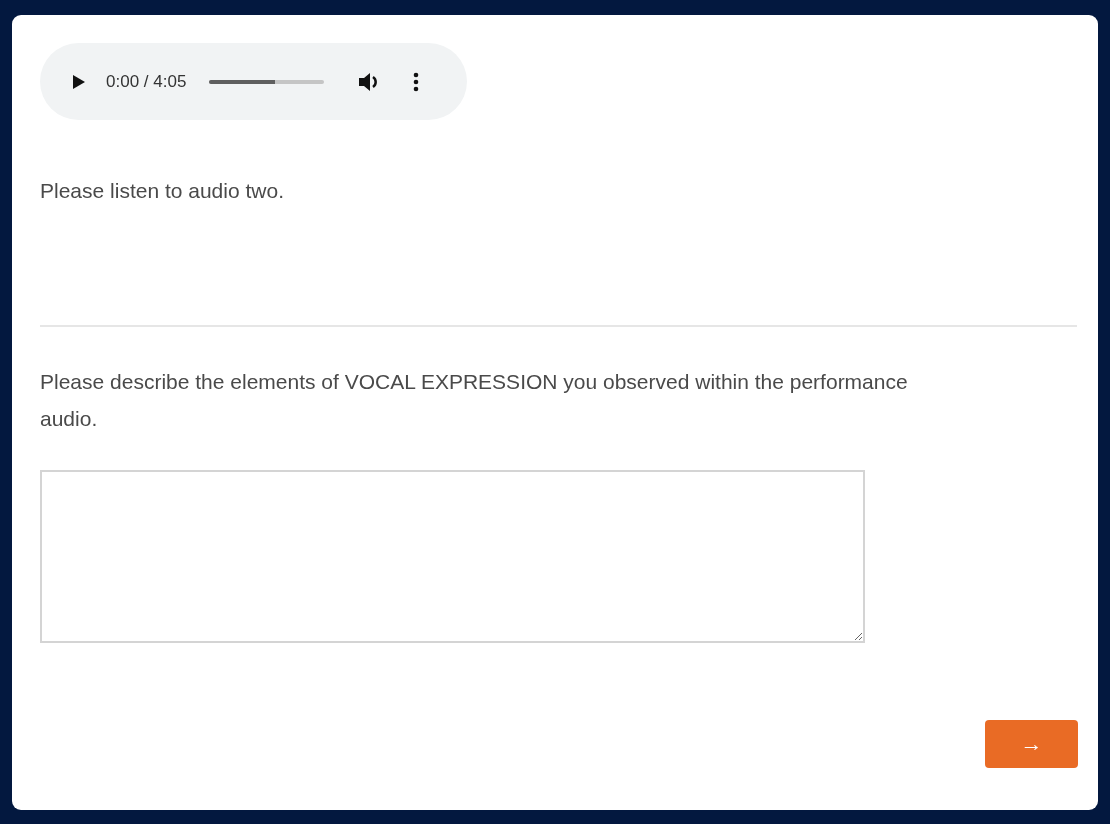 Image resolution: width=1110 pixels, height=824 pixels. I want to click on instruction-text: Please listen to audio two., so click(162, 191).